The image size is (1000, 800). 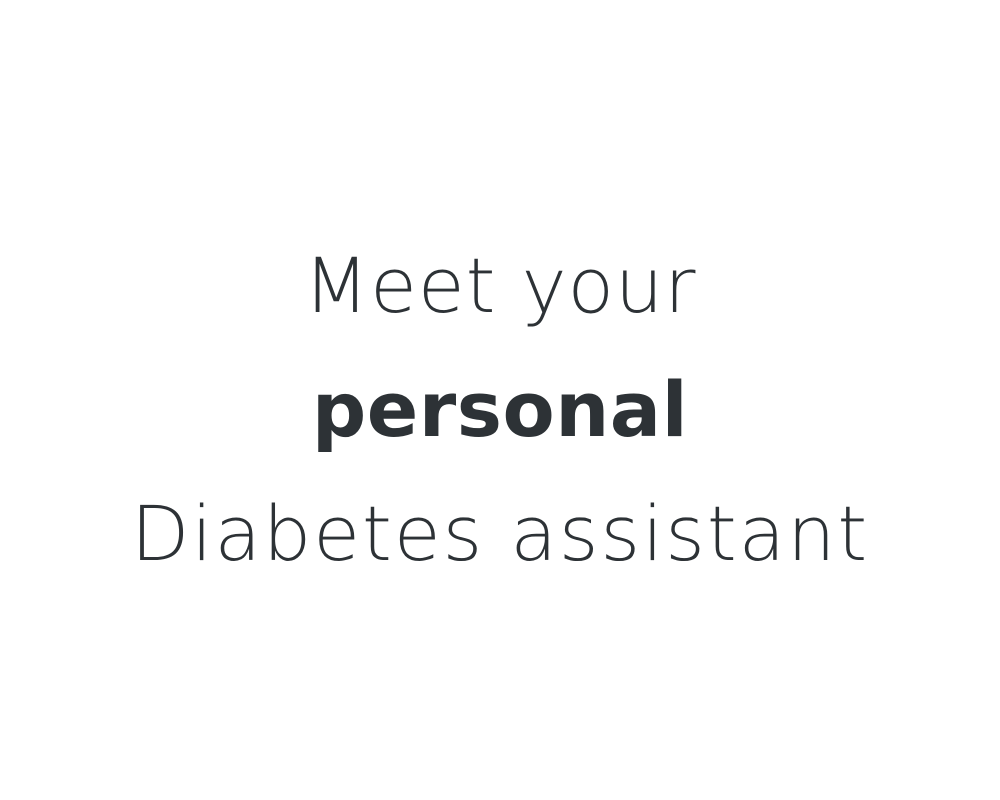 What do you see at coordinates (500, 285) in the screenshot?
I see `headline-line-1: Meet your` at bounding box center [500, 285].